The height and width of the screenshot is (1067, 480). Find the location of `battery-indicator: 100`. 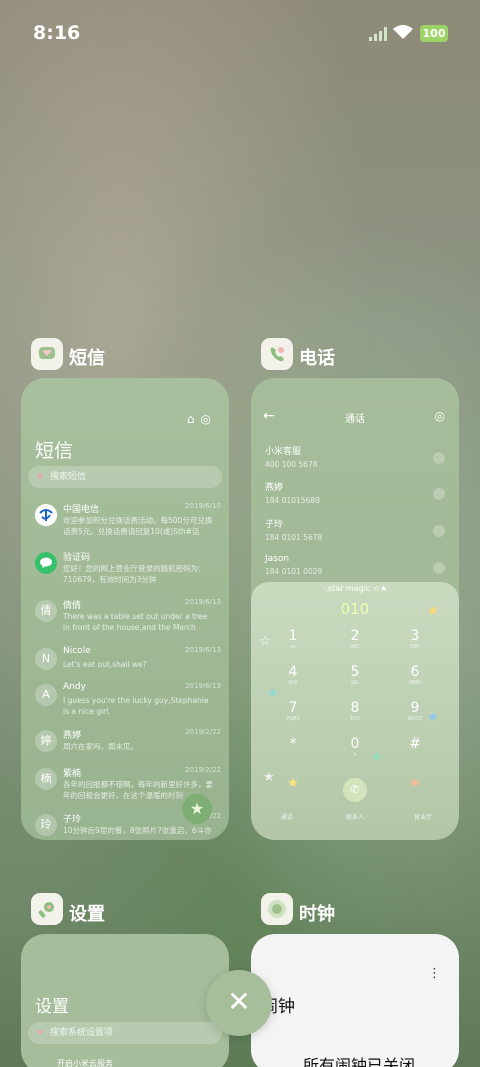

battery-indicator: 100 is located at coordinates (434, 33).